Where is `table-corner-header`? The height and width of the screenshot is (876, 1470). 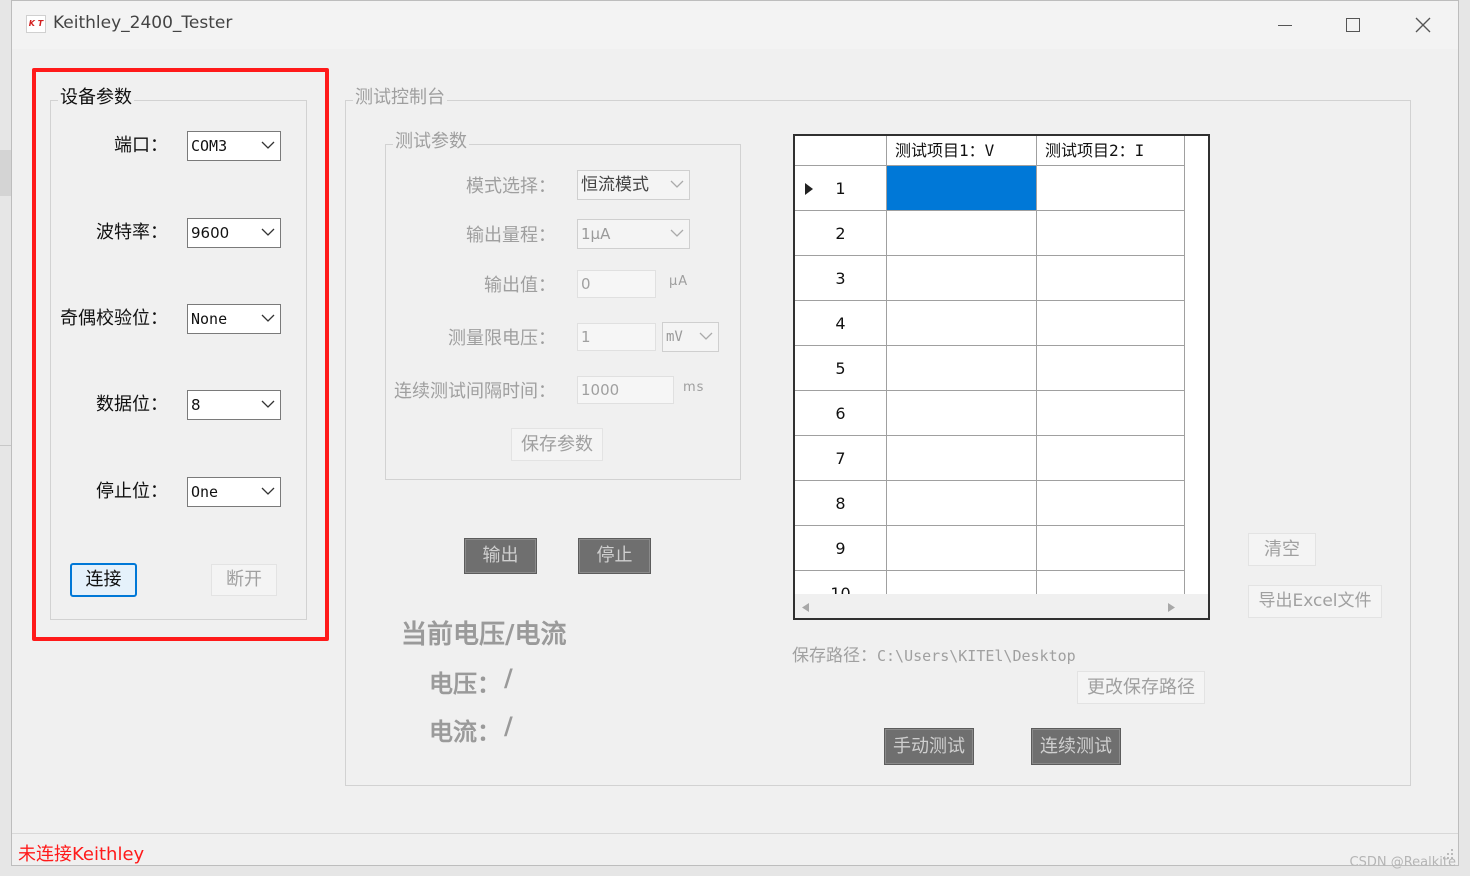
table-corner-header is located at coordinates (841, 151).